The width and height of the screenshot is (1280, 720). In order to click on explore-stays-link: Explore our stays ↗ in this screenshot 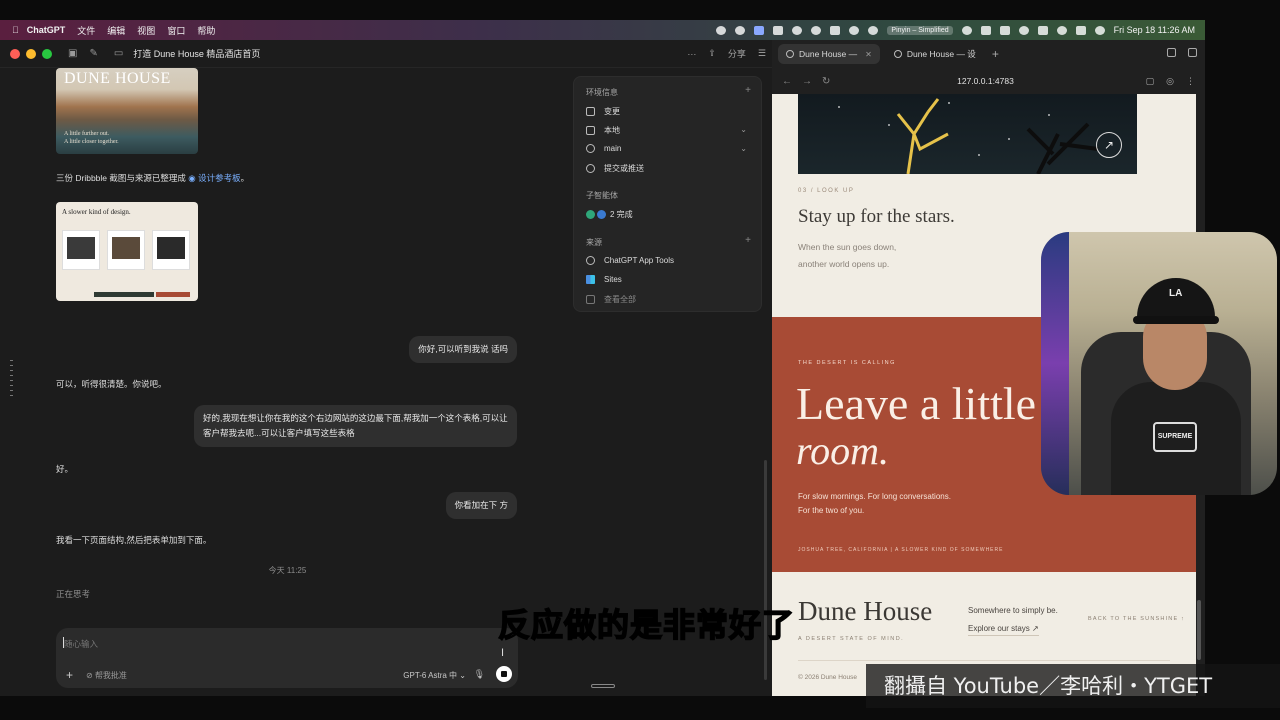, I will do `click(1003, 630)`.